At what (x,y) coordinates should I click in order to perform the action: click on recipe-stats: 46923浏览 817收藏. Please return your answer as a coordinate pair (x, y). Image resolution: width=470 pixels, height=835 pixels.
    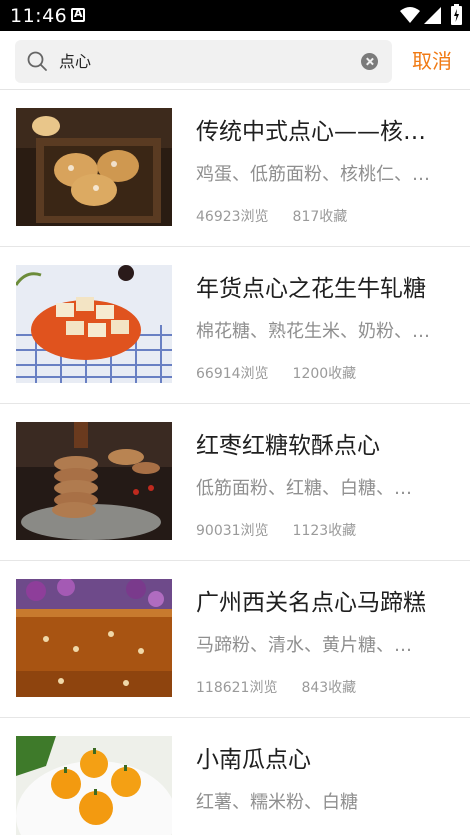
    Looking at the image, I should click on (271, 216).